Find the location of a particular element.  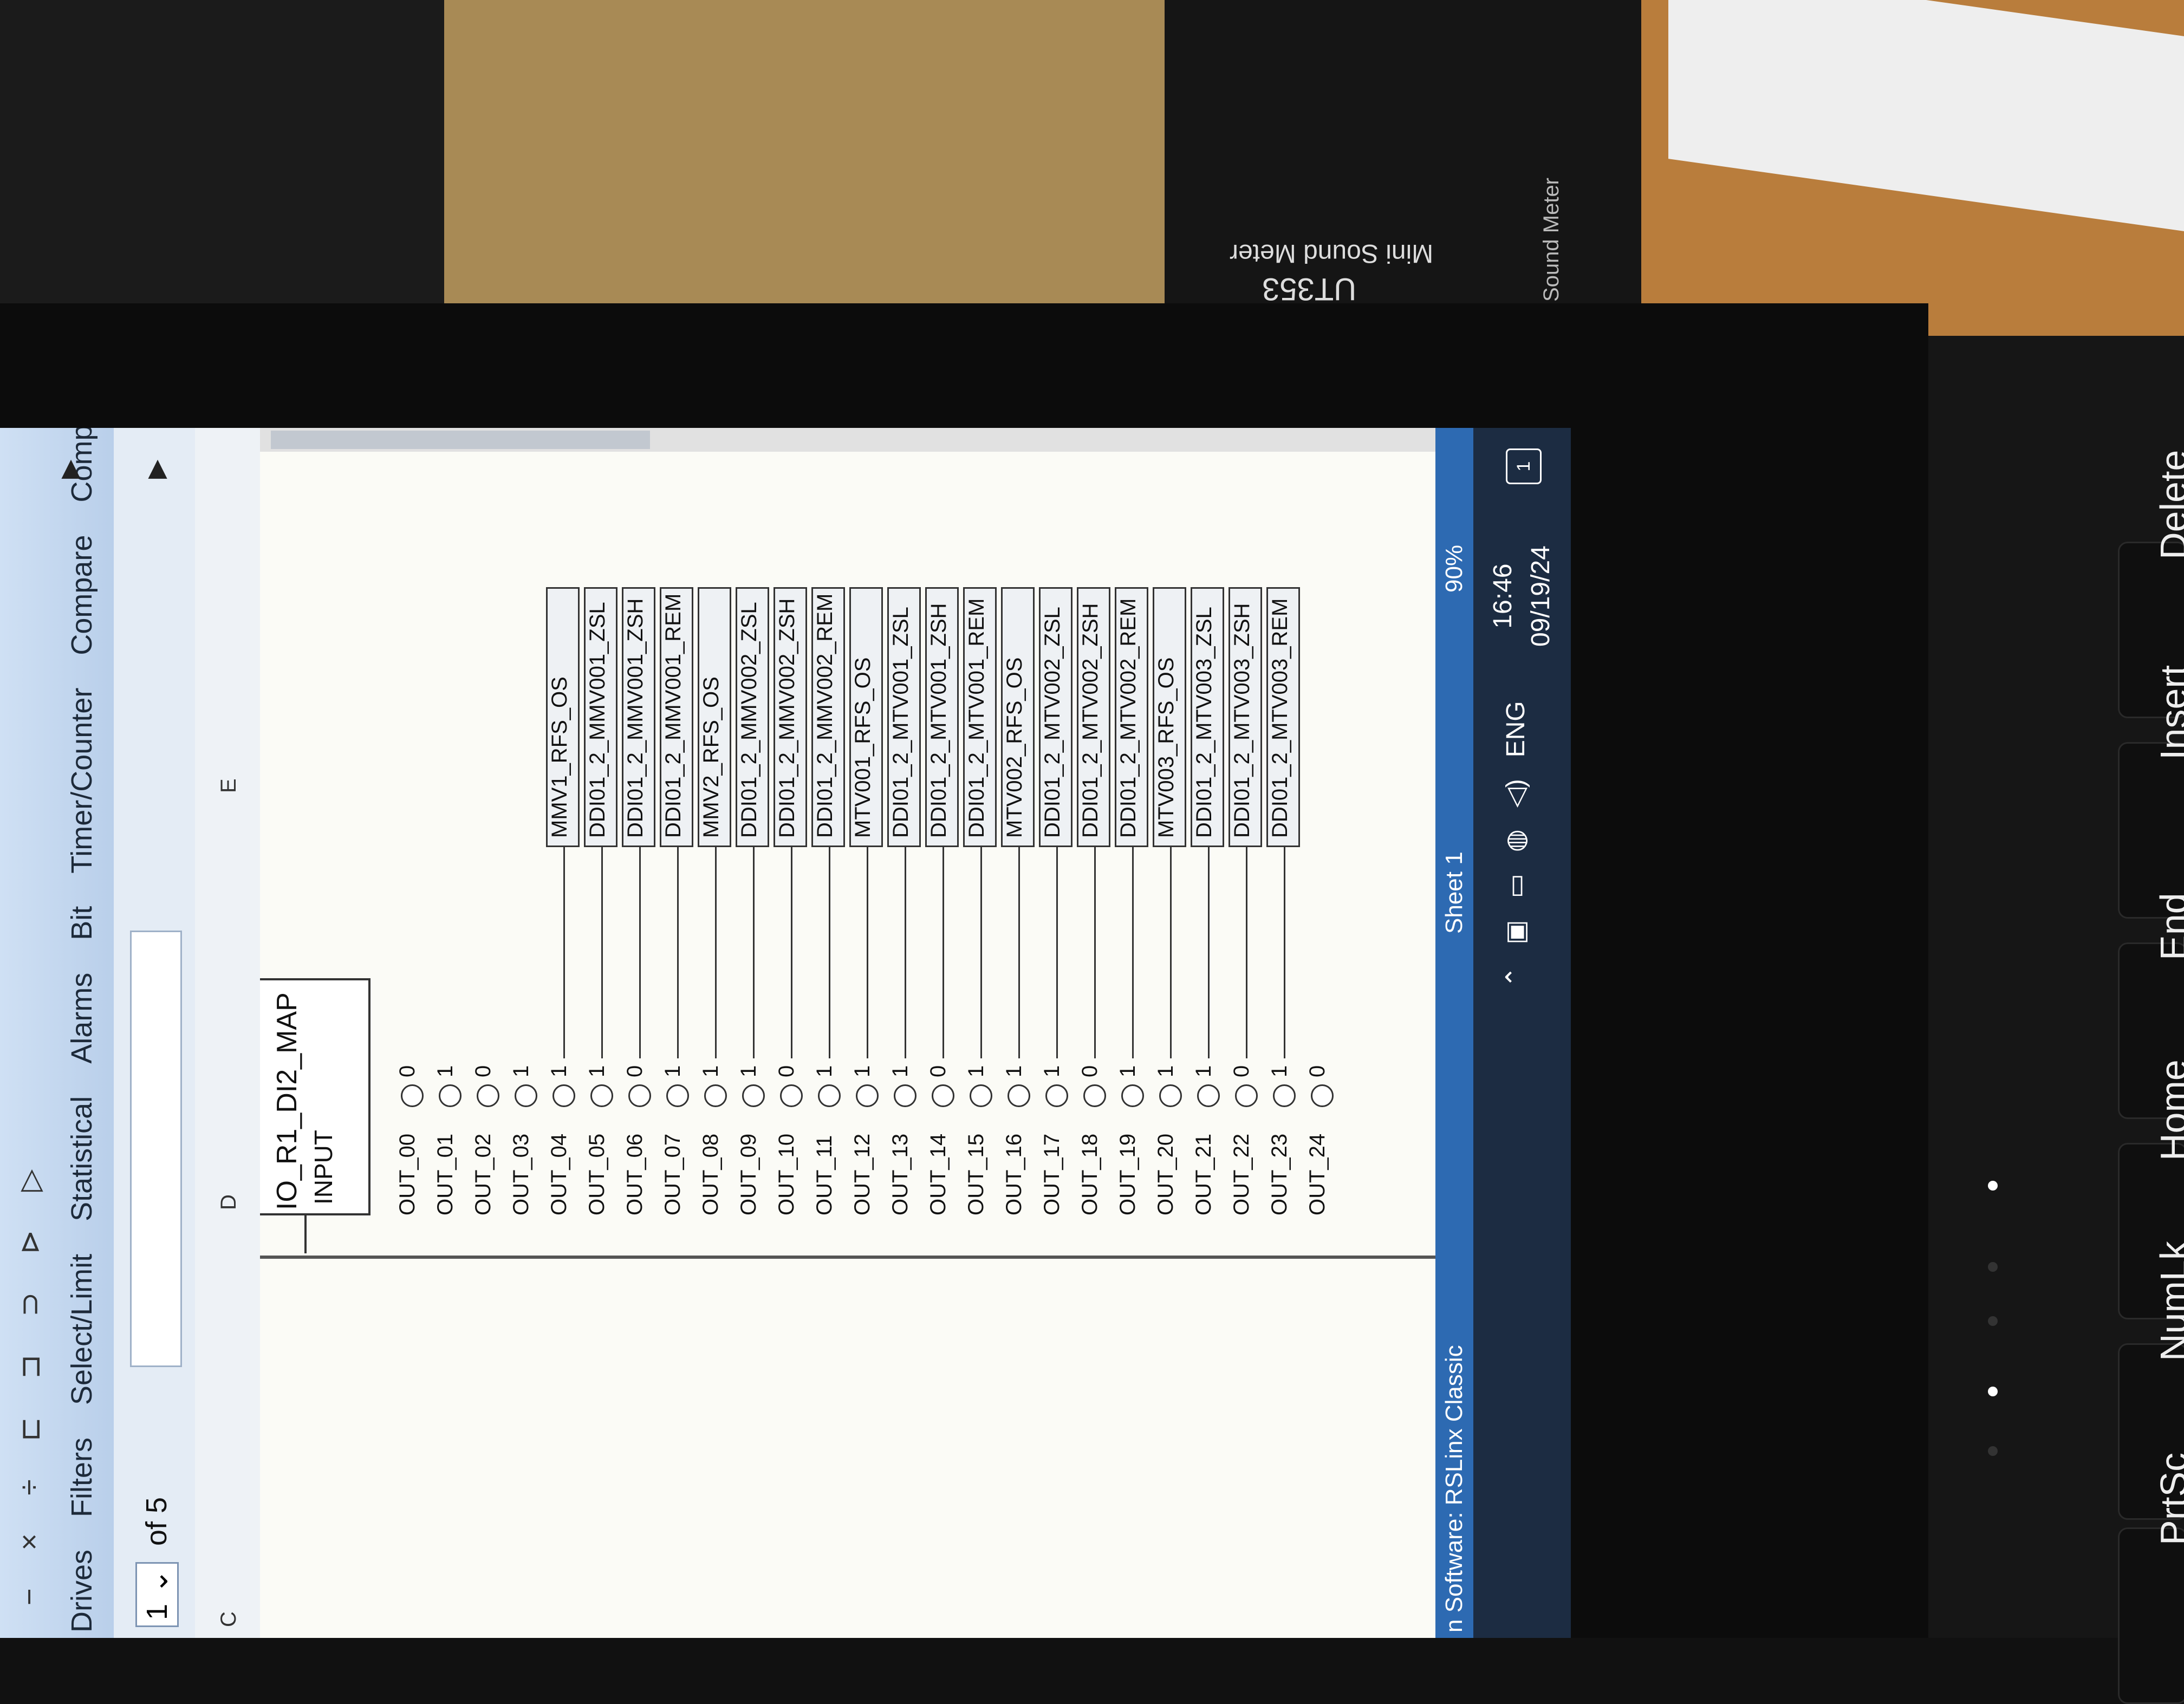

tab-bit: Bit is located at coordinates (82, 923).